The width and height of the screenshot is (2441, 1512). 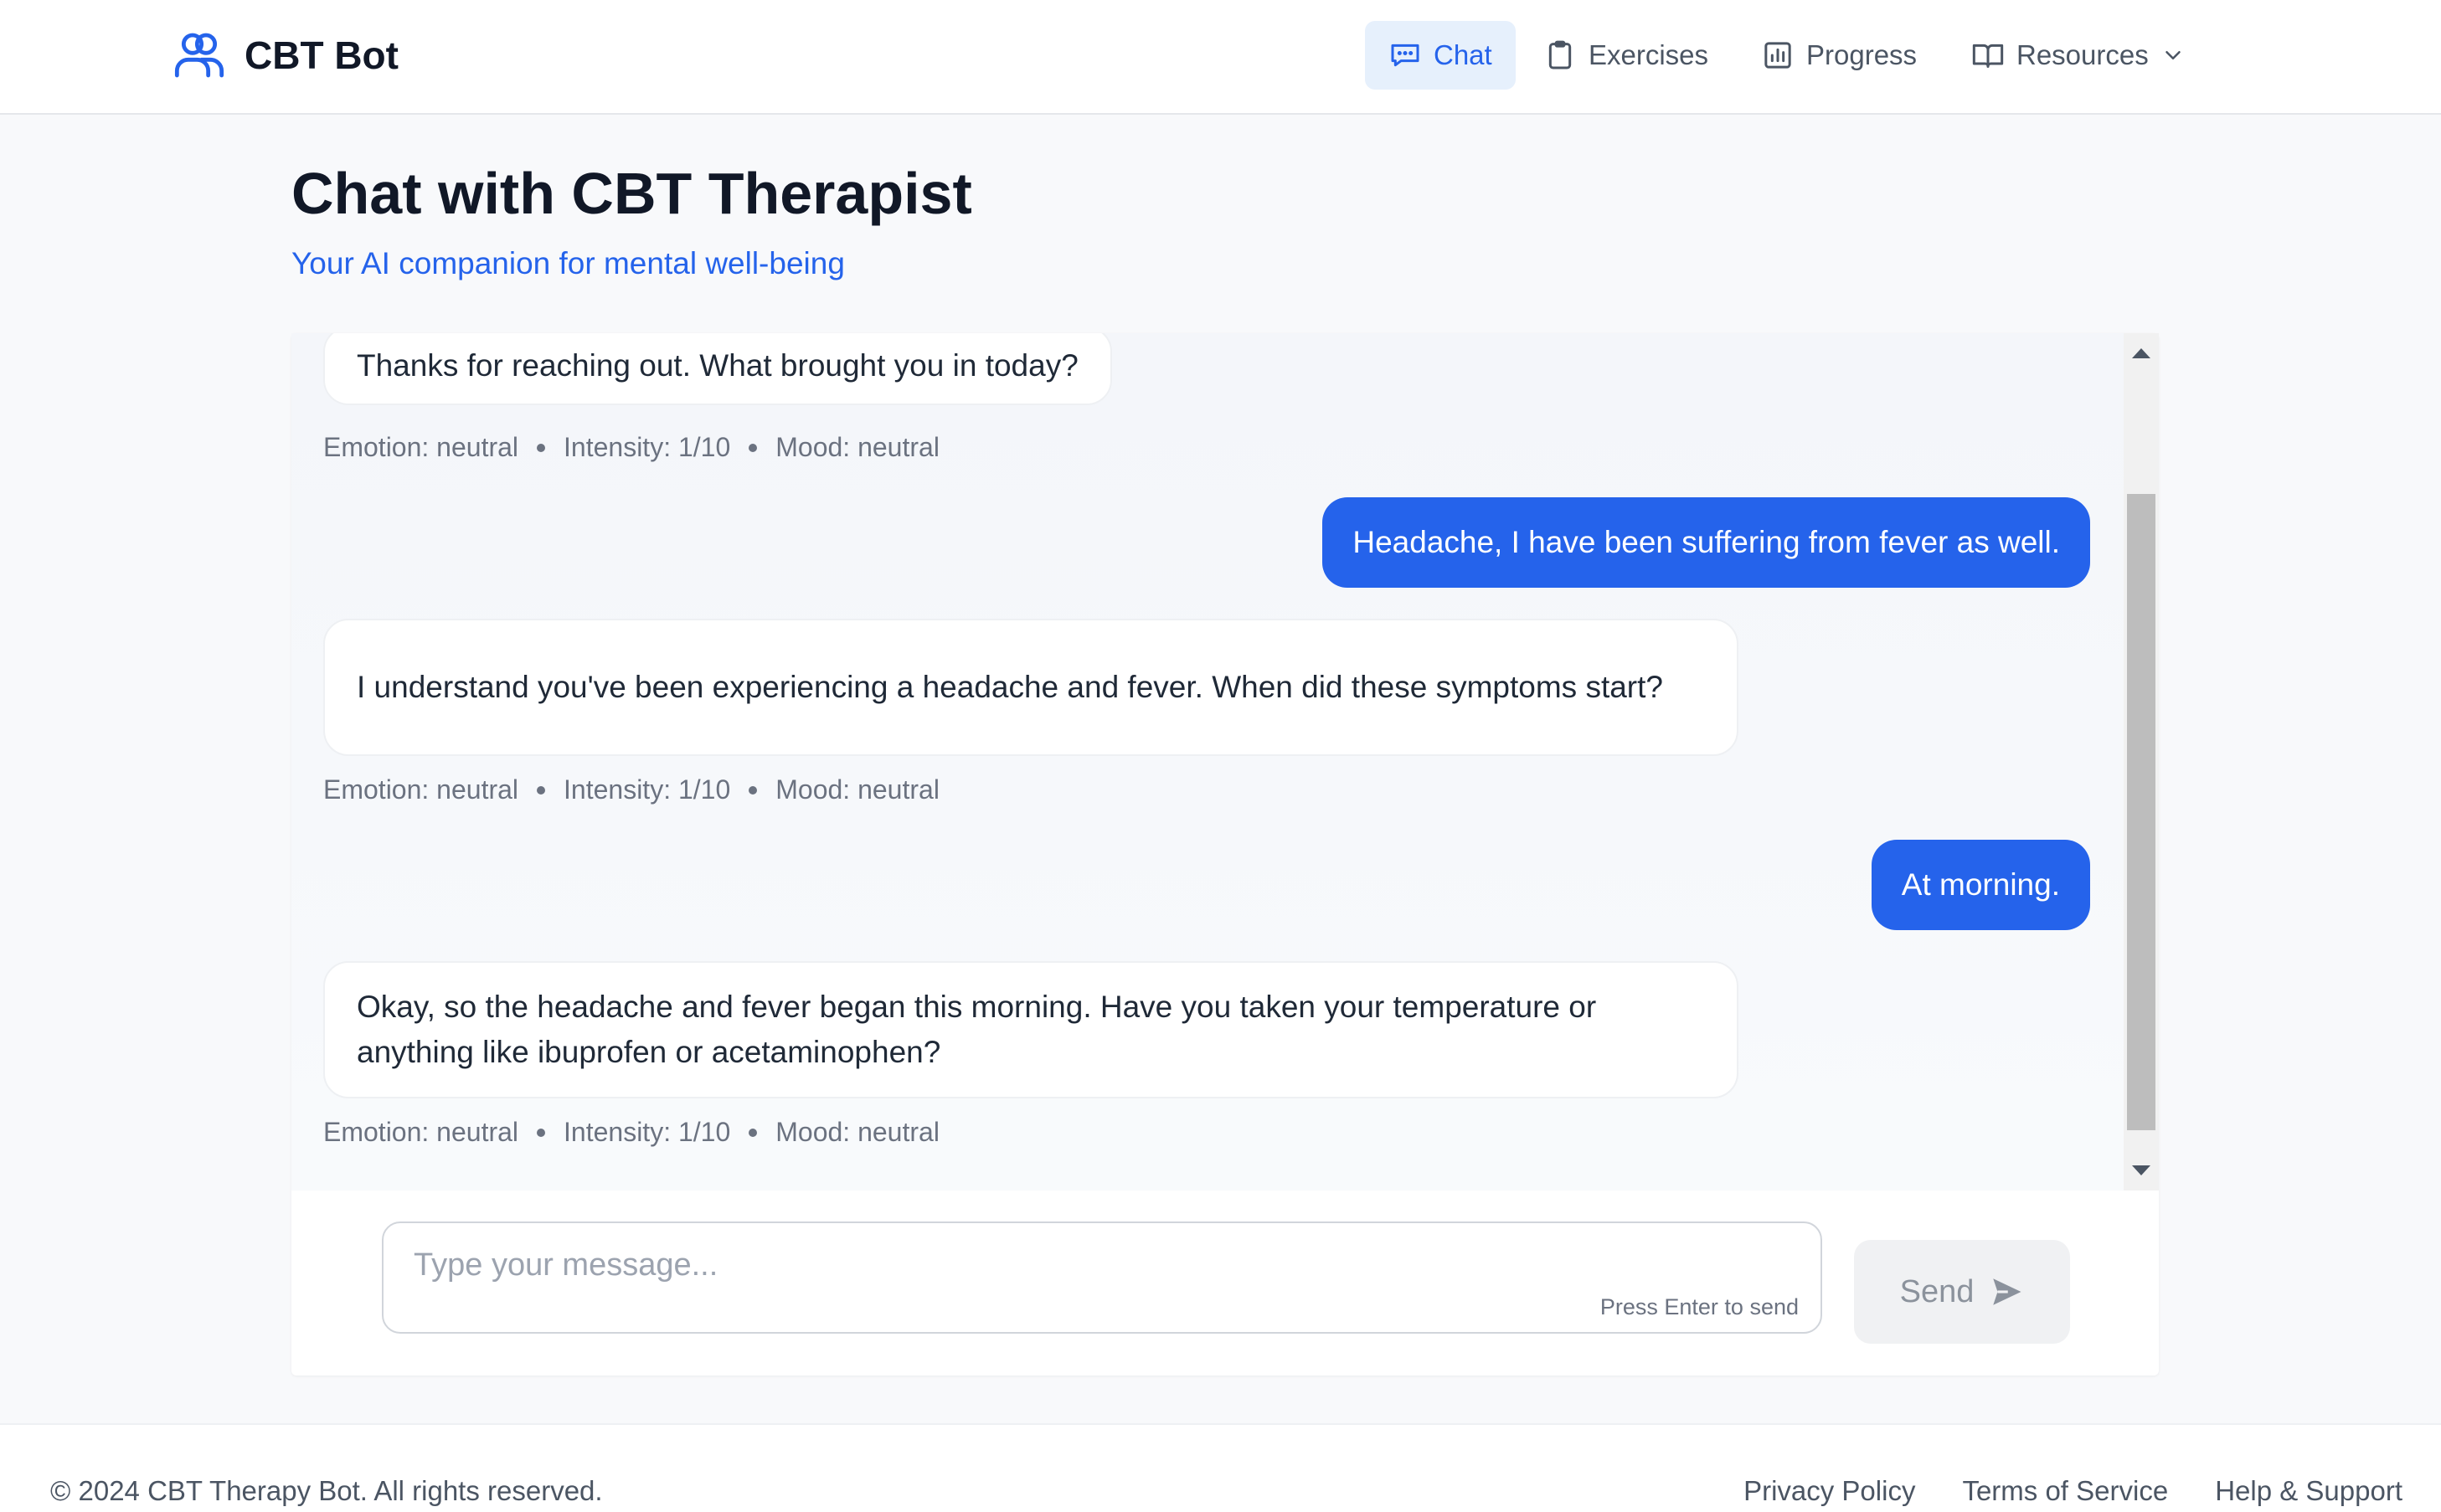 I want to click on nav-item-label: Progress, so click(x=1862, y=54).